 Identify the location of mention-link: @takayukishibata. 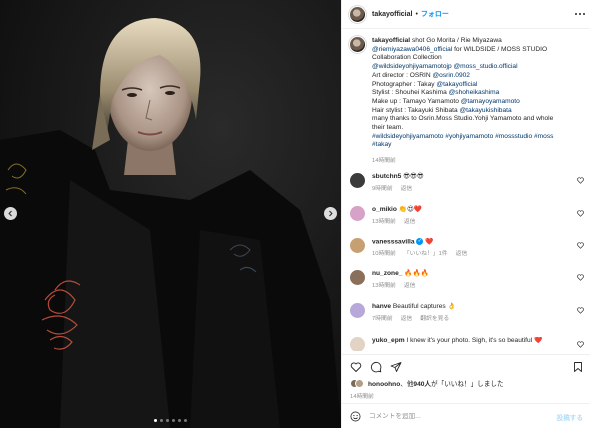
(485, 110).